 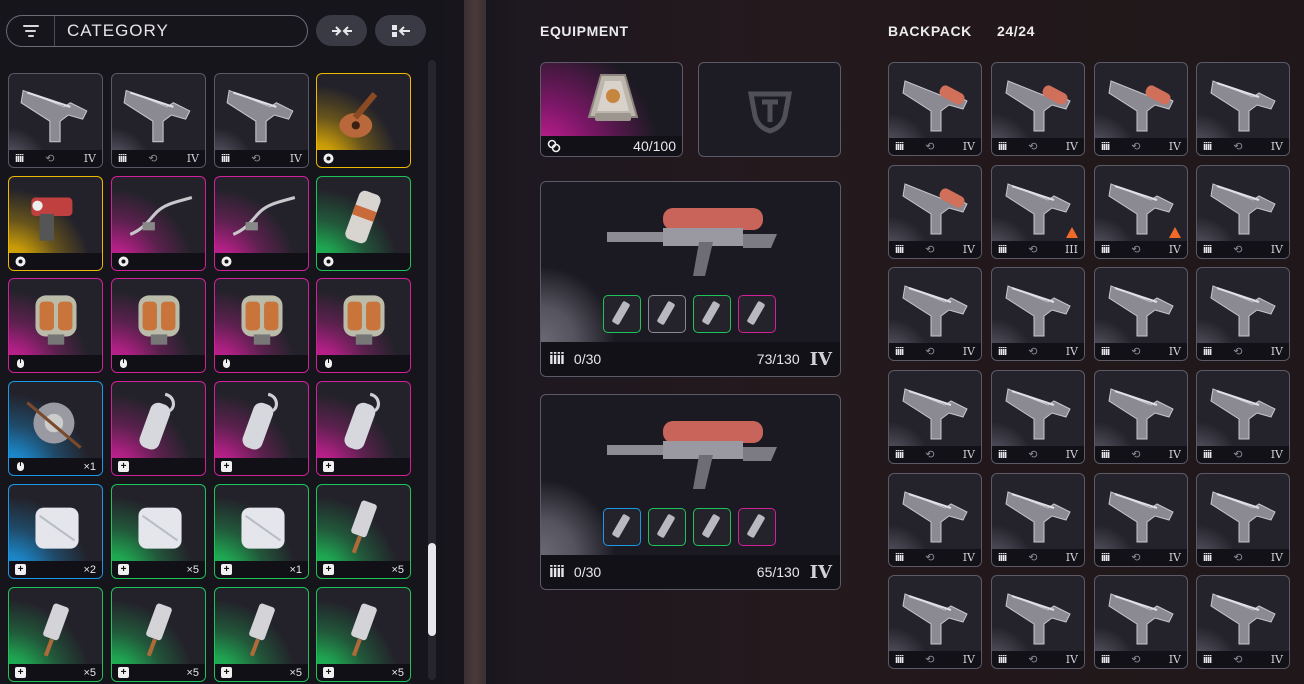 I want to click on stash-item: + ×2, so click(x=55, y=531).